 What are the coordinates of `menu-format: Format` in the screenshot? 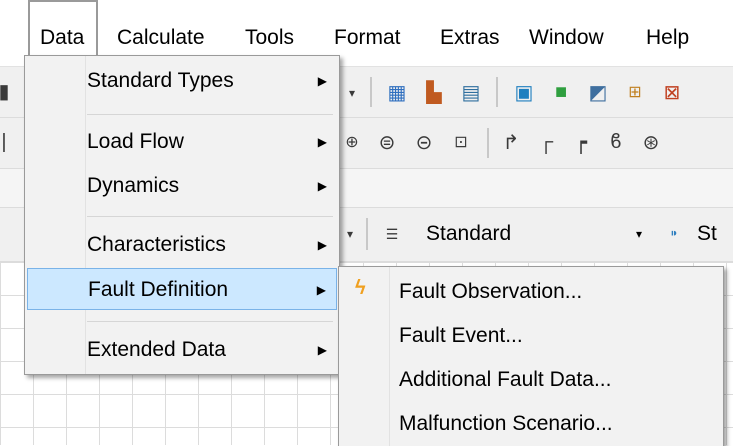 It's located at (367, 33).